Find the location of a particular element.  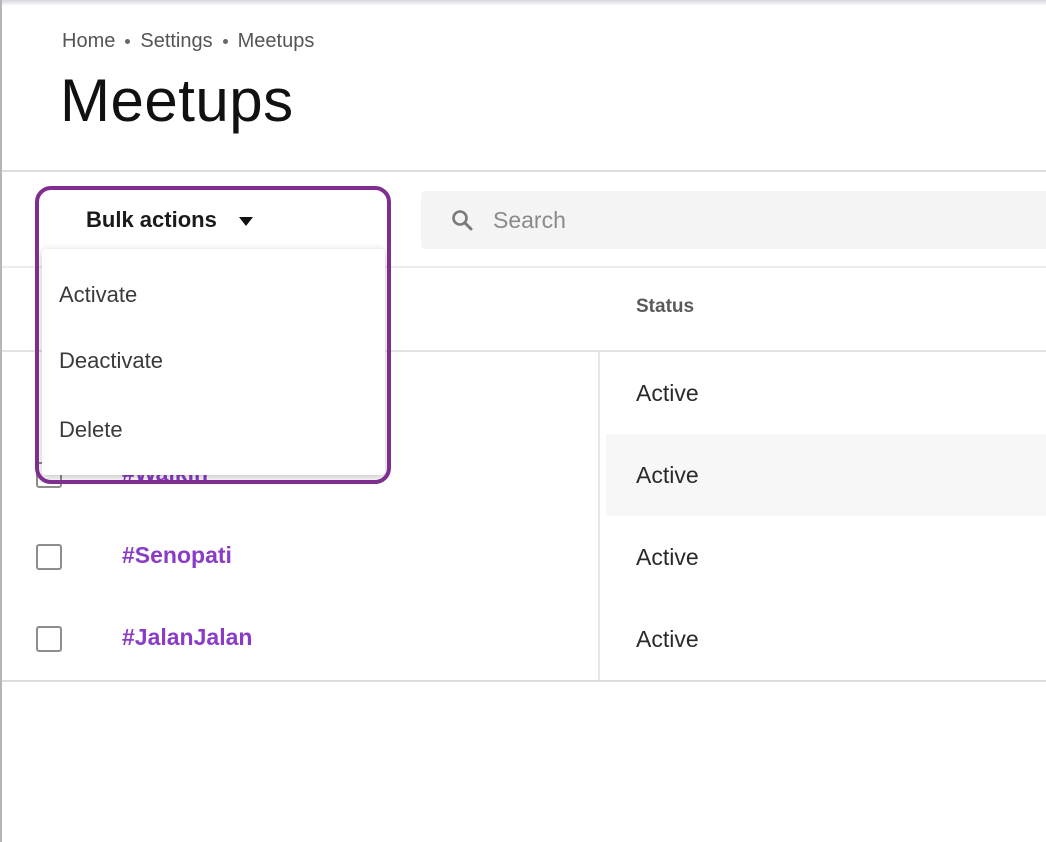

header-divider is located at coordinates (524, 171).